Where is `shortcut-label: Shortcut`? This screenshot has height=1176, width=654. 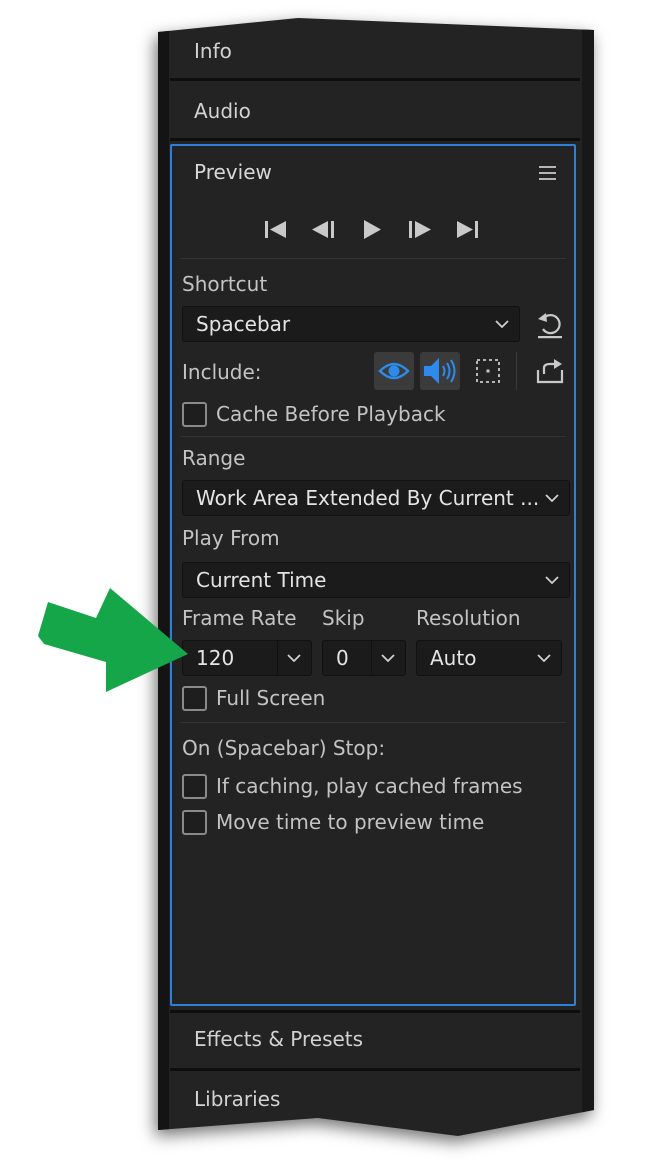
shortcut-label: Shortcut is located at coordinates (225, 284).